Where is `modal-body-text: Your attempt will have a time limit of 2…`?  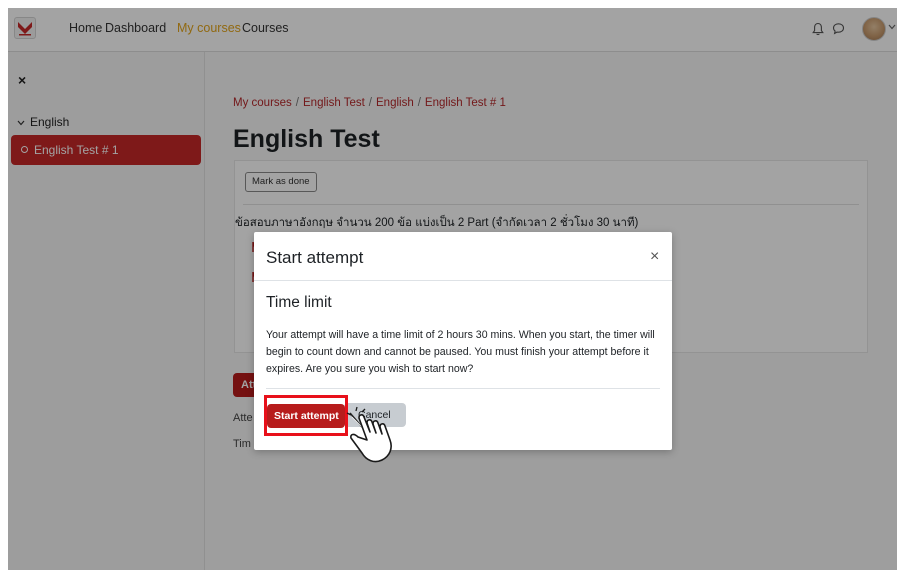 modal-body-text: Your attempt will have a time limit of 2… is located at coordinates (460, 352).